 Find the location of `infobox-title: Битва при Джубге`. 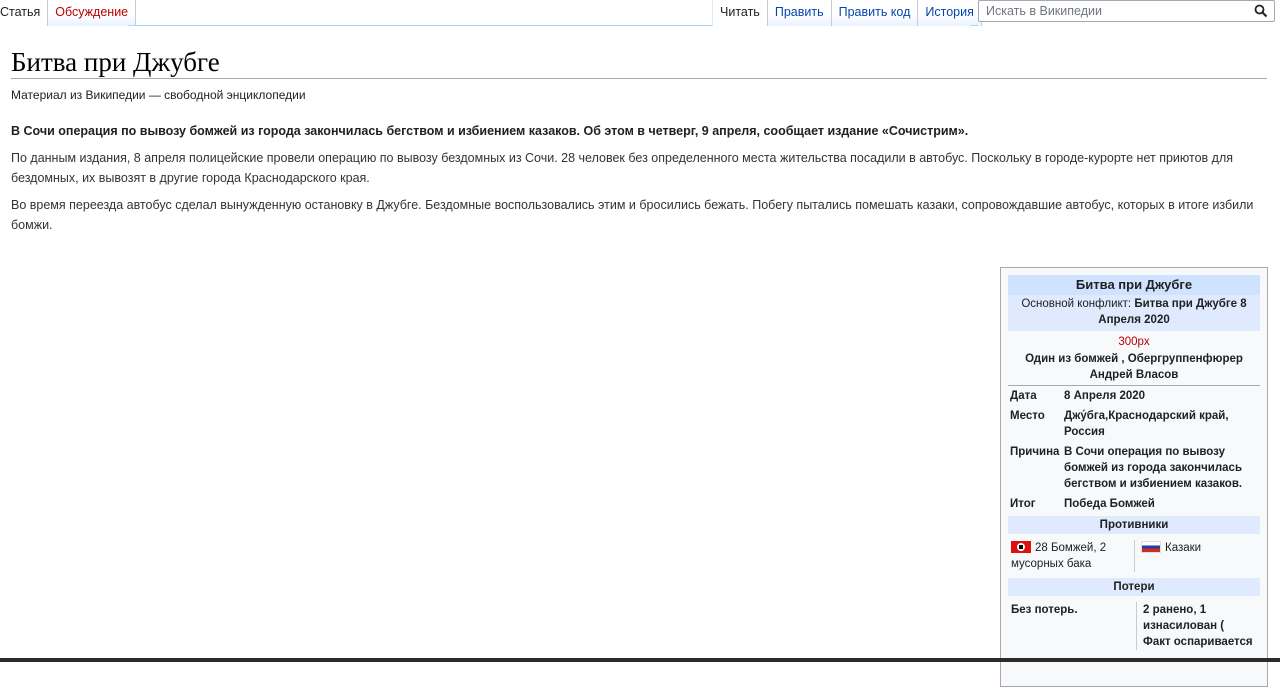

infobox-title: Битва при Джубге is located at coordinates (1134, 285).